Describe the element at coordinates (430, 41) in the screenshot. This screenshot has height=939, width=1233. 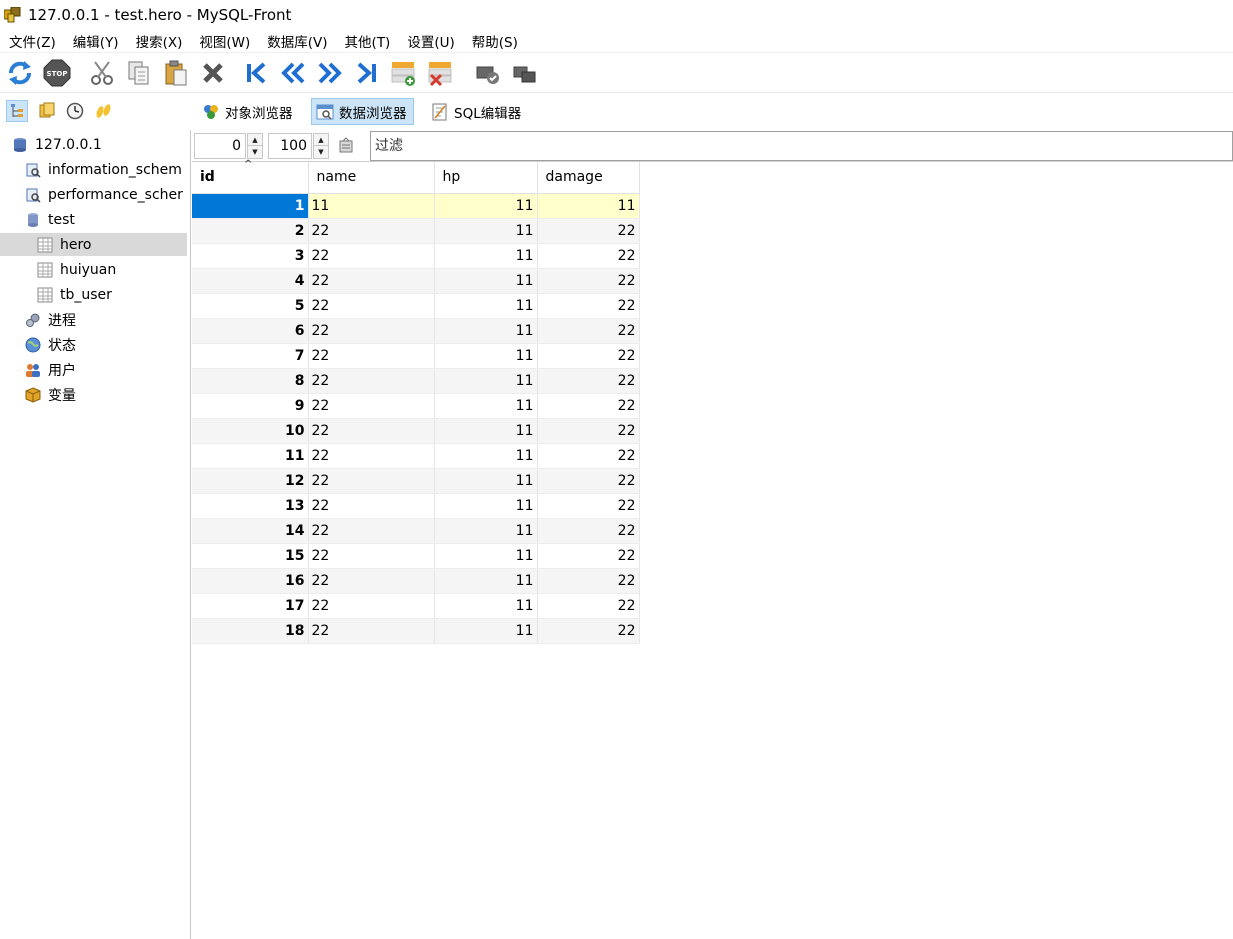
I see `menu-settings: 设置(U)` at that location.